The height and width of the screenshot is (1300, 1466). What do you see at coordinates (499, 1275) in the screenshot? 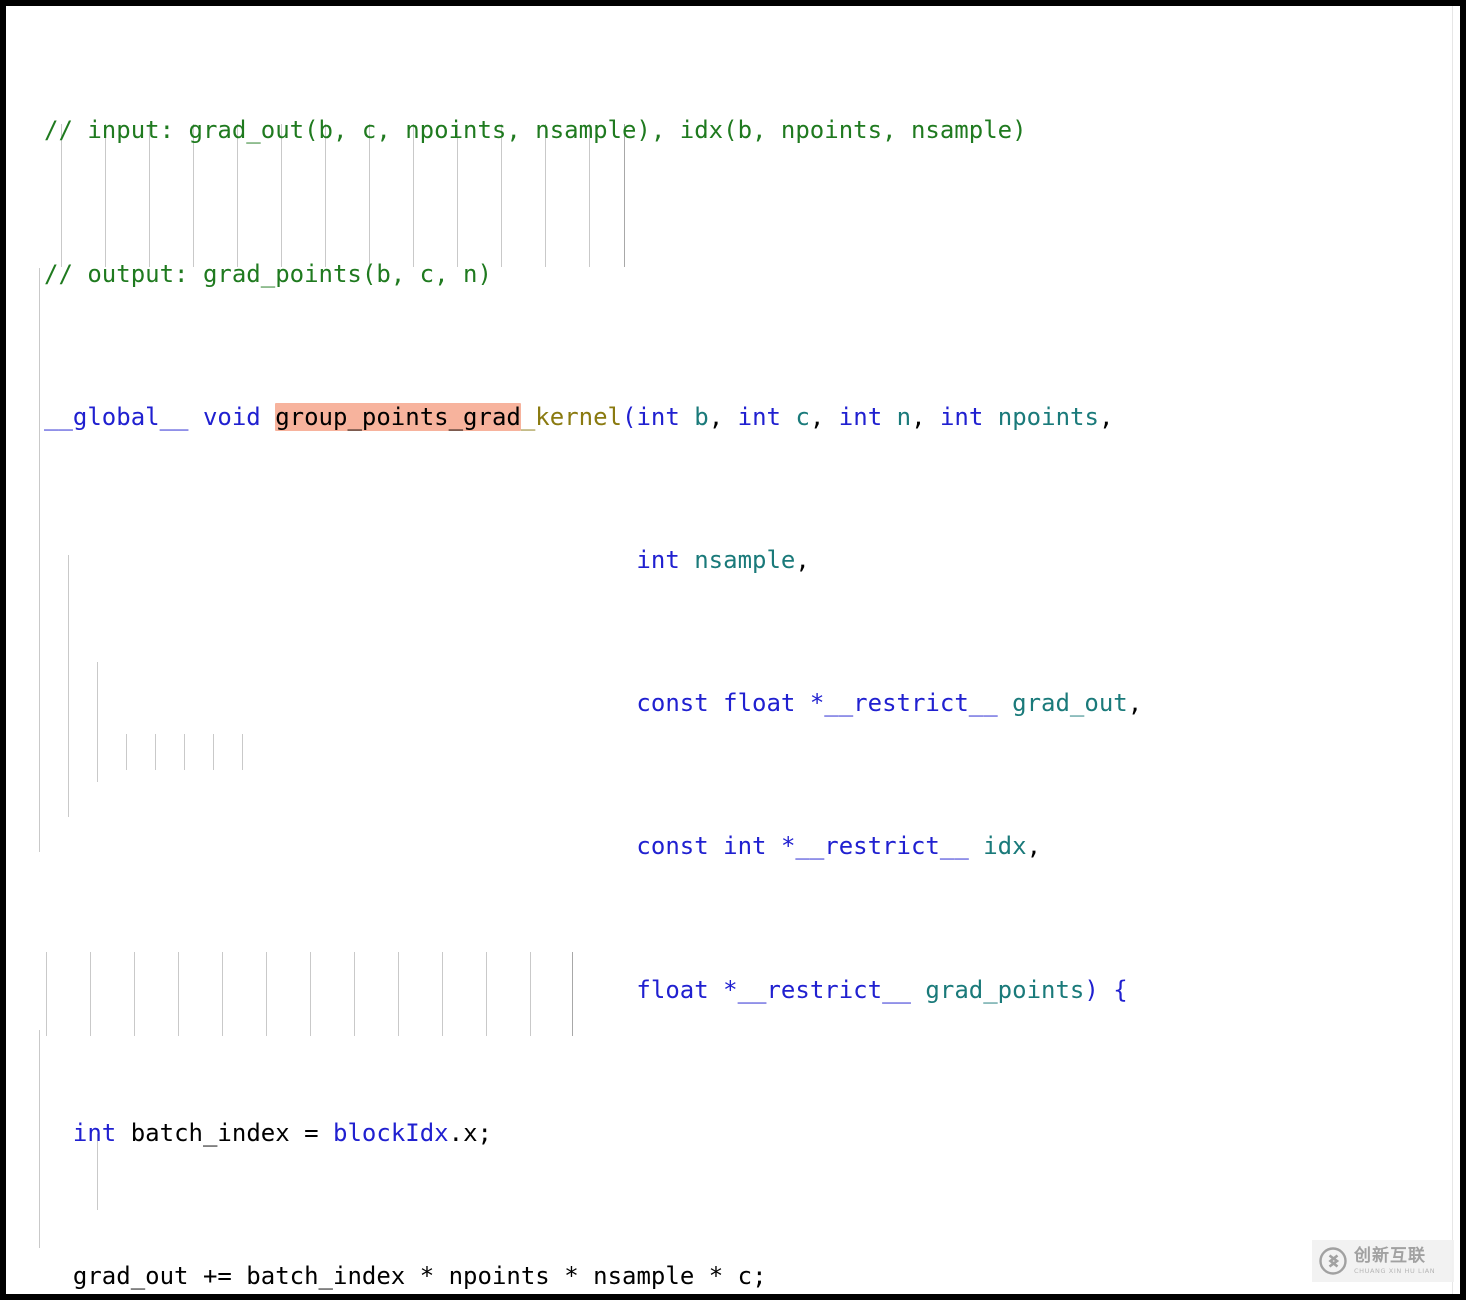
I see `ident-npoints: npoints` at bounding box center [499, 1275].